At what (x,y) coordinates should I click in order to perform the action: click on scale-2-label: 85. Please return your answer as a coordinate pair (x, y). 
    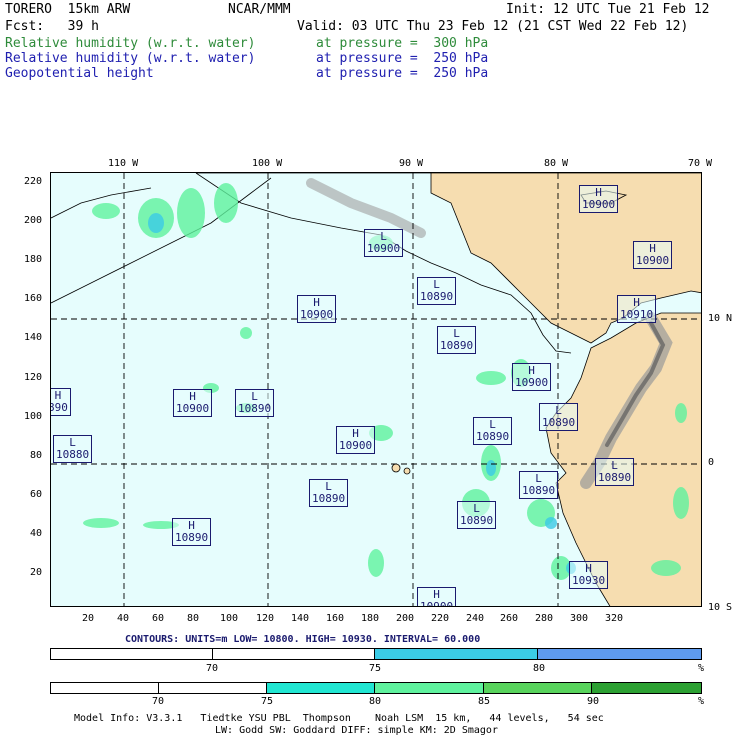
    Looking at the image, I should click on (484, 701).